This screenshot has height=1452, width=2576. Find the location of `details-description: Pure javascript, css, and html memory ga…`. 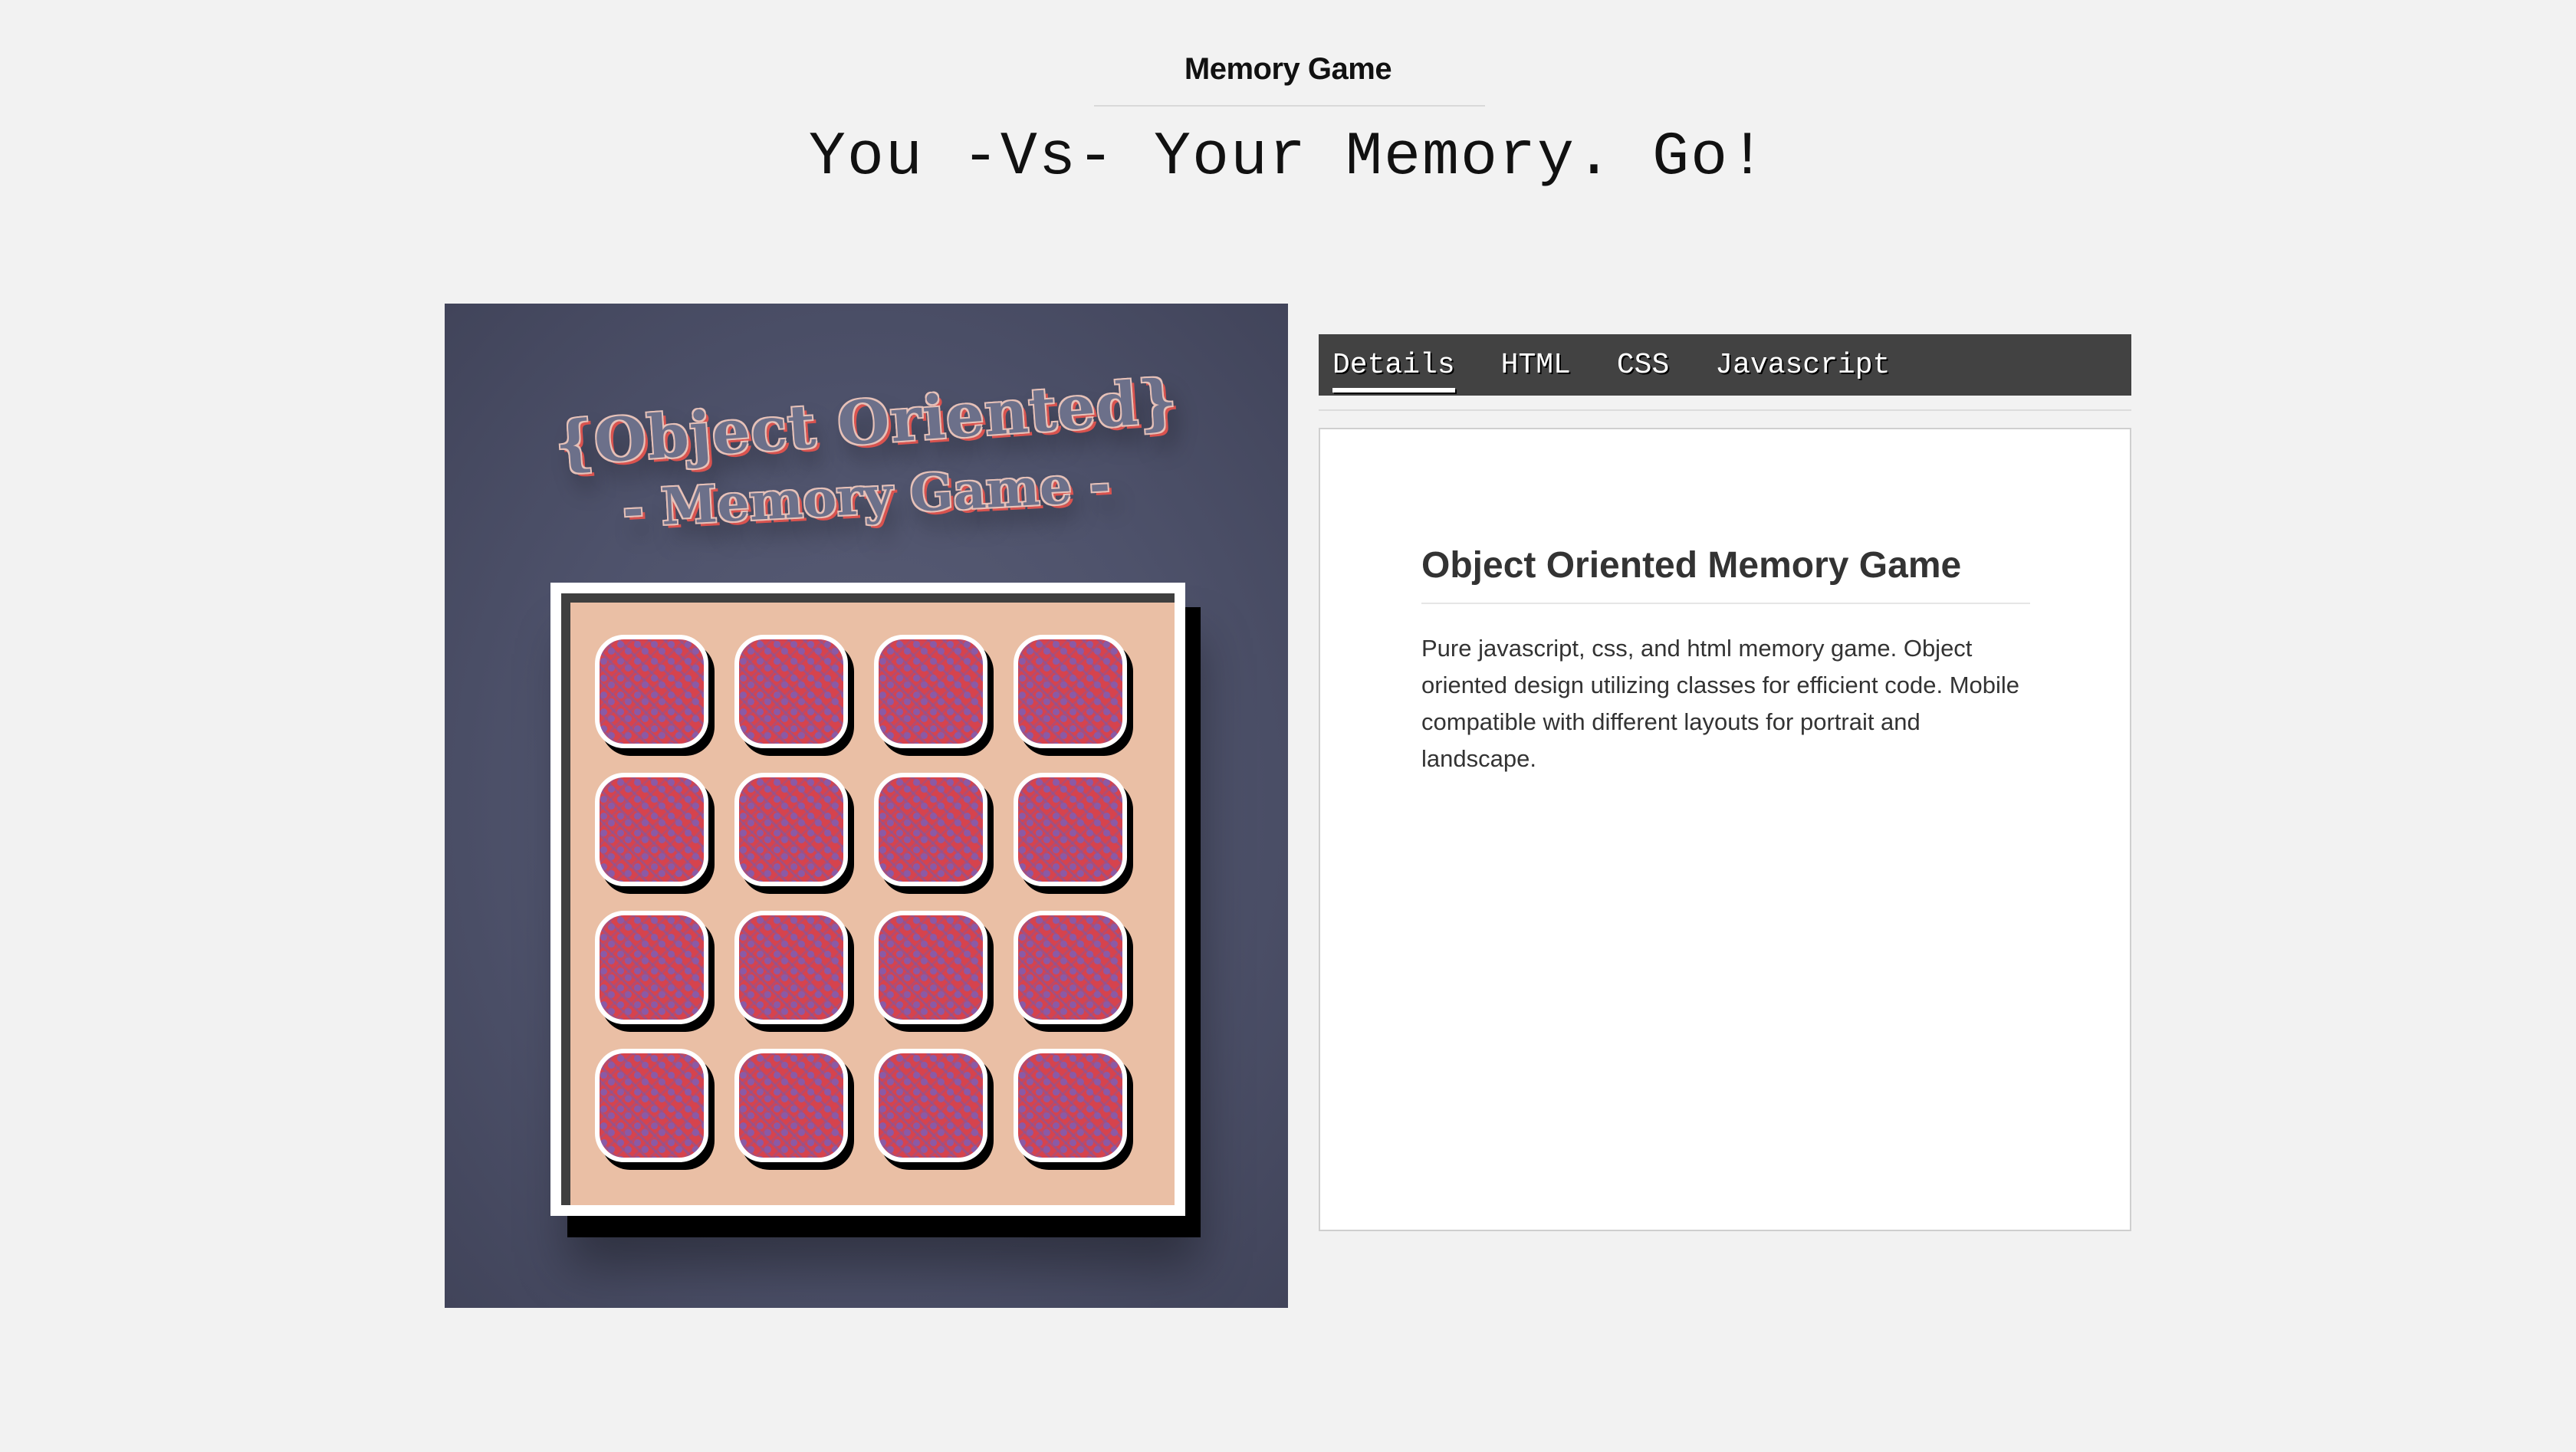

details-description: Pure javascript, css, and html memory ga… is located at coordinates (1720, 703).